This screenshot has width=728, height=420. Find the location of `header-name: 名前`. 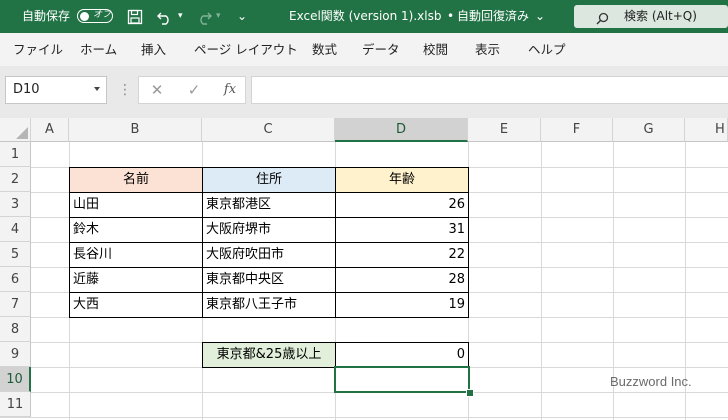

header-name: 名前 is located at coordinates (136, 180).